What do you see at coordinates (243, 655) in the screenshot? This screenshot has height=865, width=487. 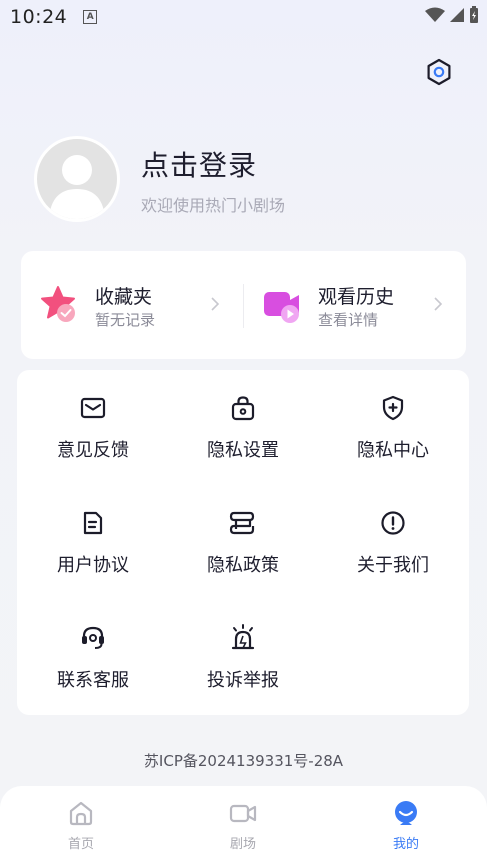 I see `menu-item-report: 投诉举报` at bounding box center [243, 655].